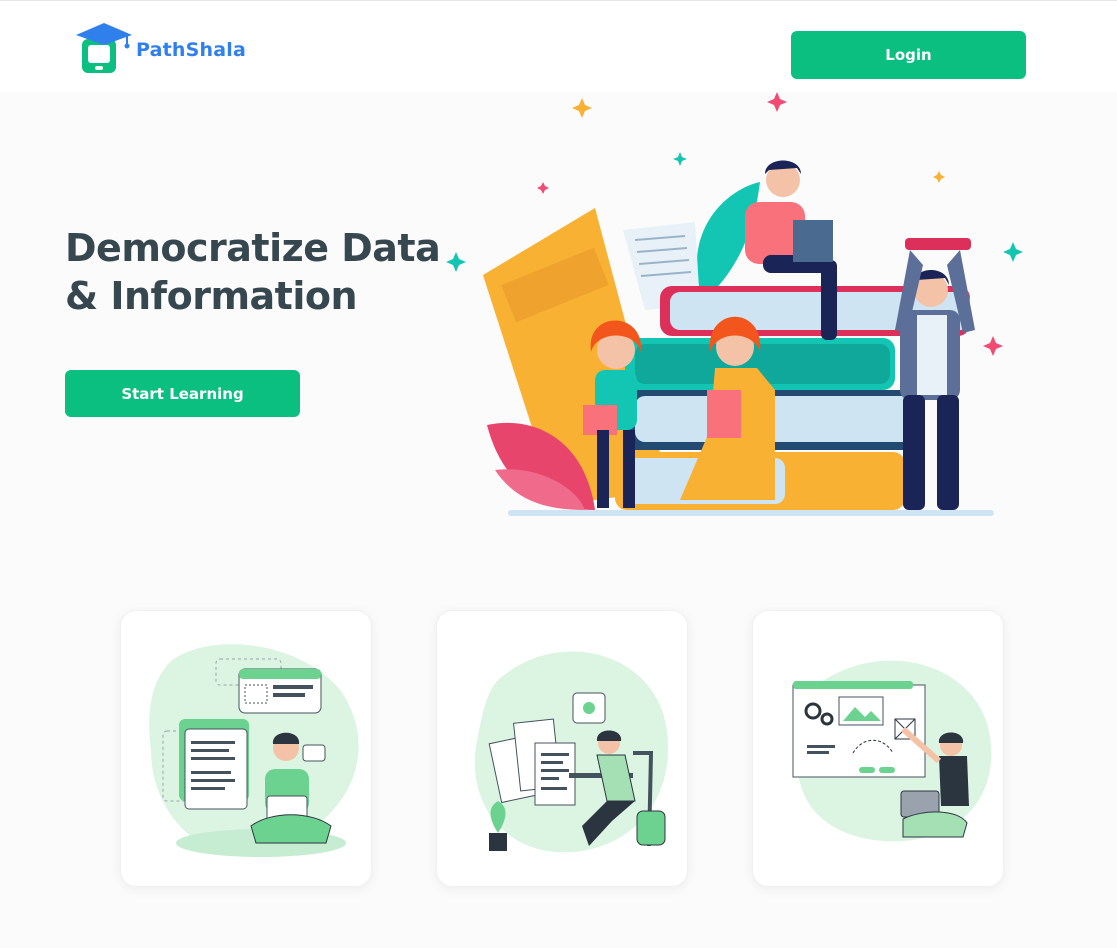 This screenshot has width=1117, height=948. What do you see at coordinates (908, 55) in the screenshot?
I see `login-button: Login` at bounding box center [908, 55].